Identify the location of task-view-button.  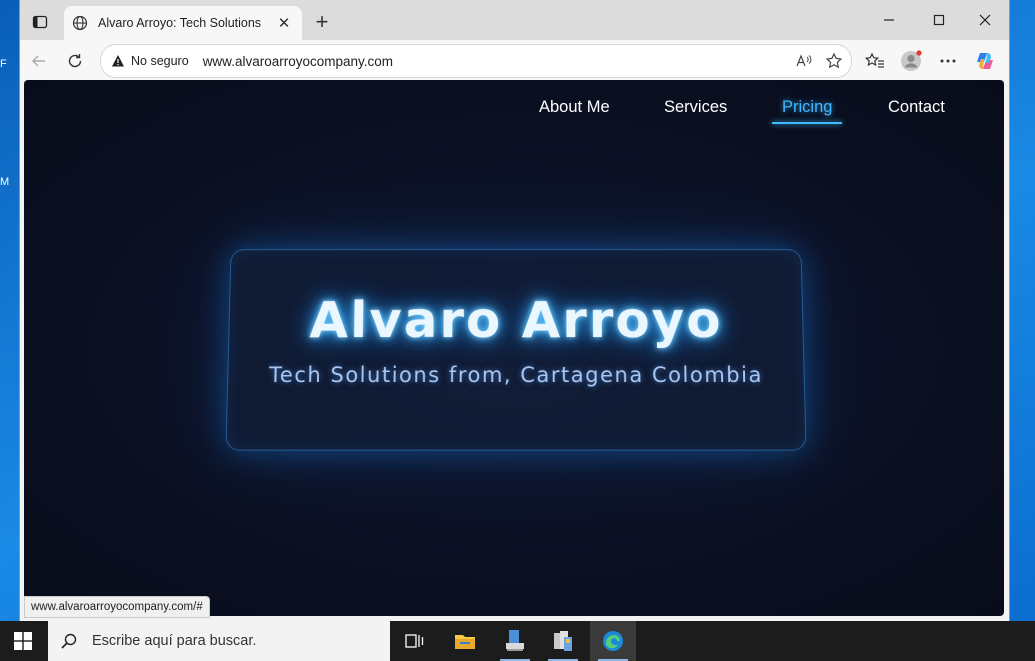
(415, 641).